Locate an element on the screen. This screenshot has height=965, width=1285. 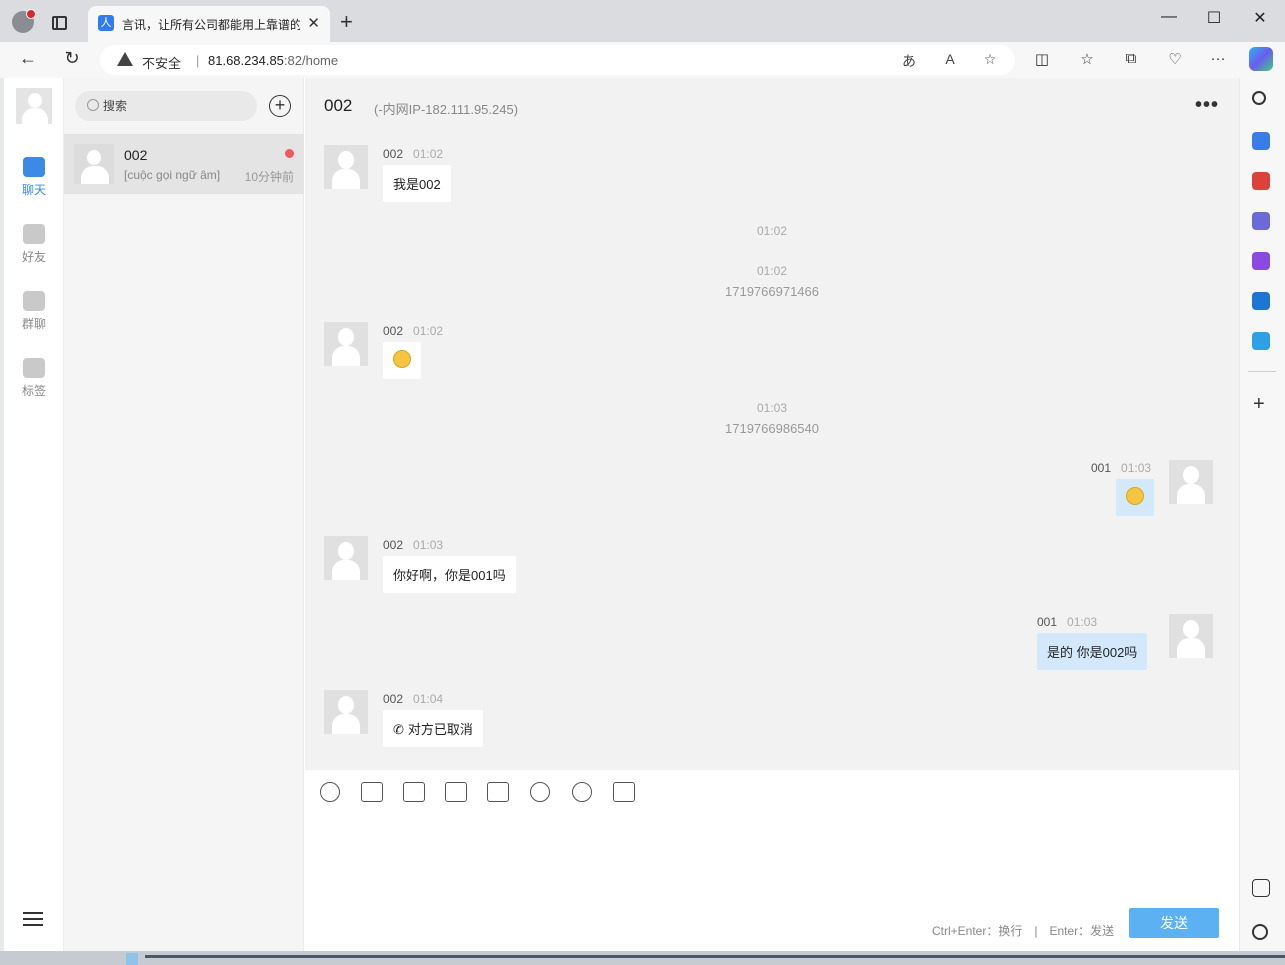
my-avatar is located at coordinates (34, 106).